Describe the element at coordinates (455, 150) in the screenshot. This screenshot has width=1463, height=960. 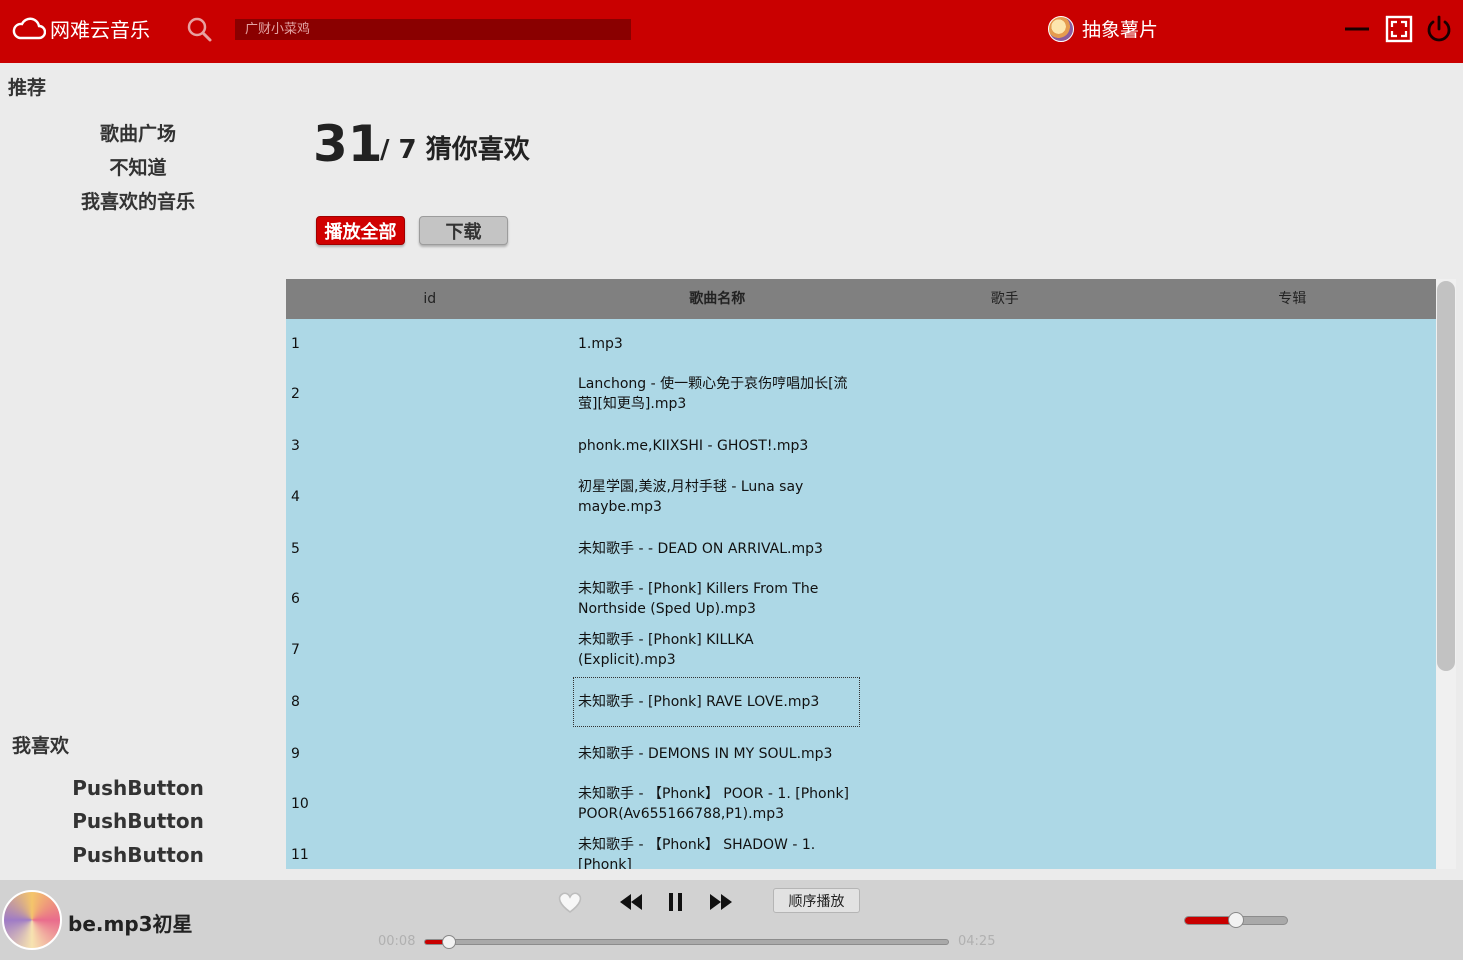
I see `page-title: / 7 猜你喜欢` at that location.